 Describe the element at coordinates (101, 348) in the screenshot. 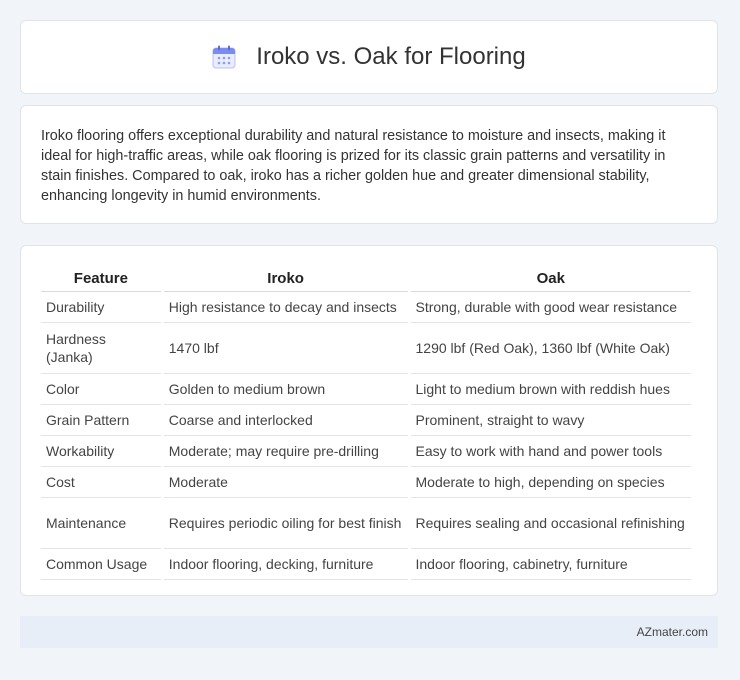

I see `feature-cell: Hardness (Janka)` at that location.